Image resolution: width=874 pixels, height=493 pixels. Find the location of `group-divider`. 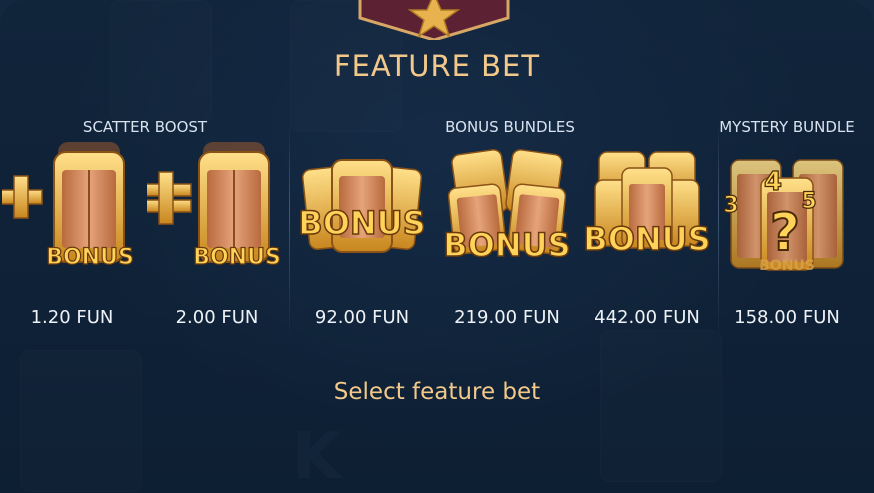

group-divider is located at coordinates (289, 231).